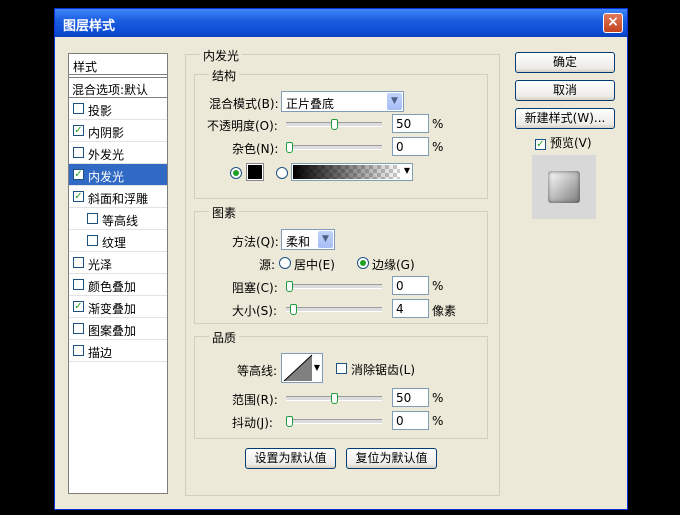 The height and width of the screenshot is (515, 680). I want to click on sidebar-item-label: 描边, so click(100, 353).